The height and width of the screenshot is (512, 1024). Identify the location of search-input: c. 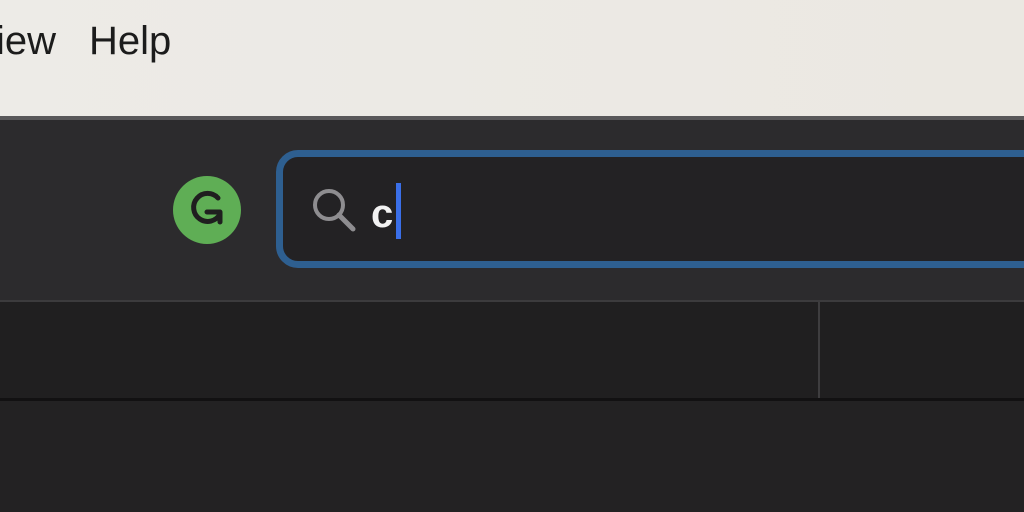
(382, 214).